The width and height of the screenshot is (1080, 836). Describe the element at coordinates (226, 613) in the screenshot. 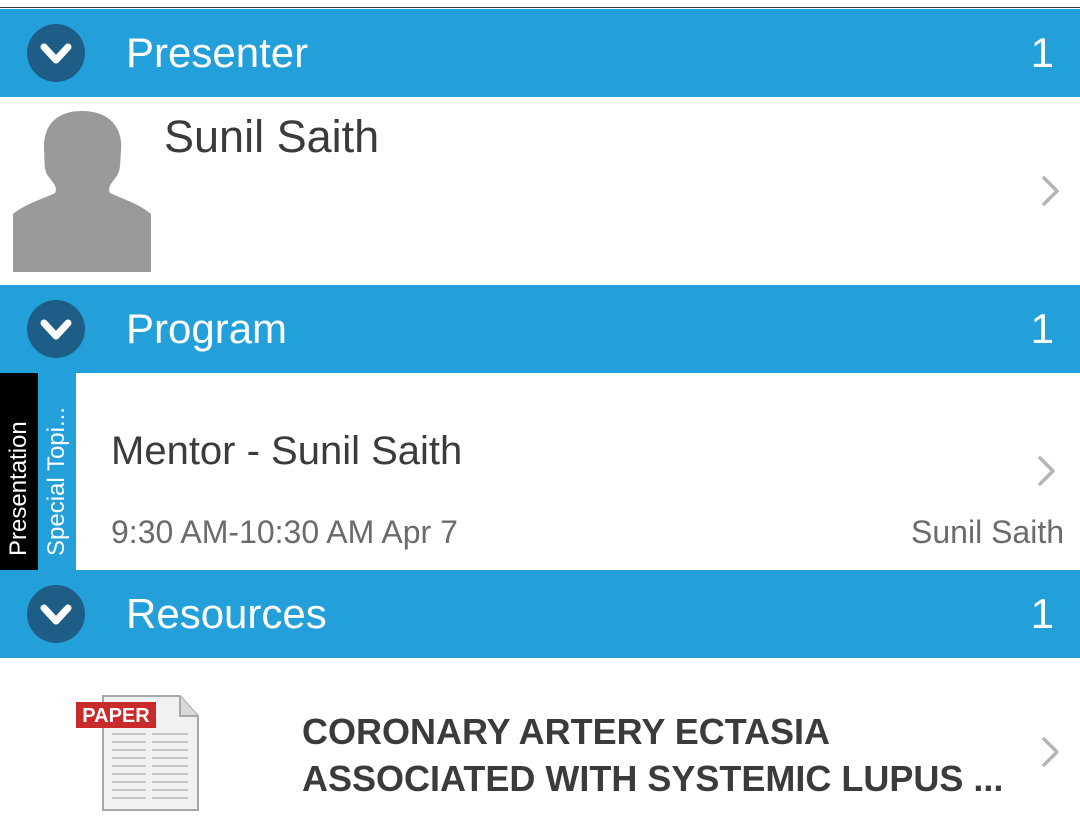

I see `section-title: Resources` at that location.